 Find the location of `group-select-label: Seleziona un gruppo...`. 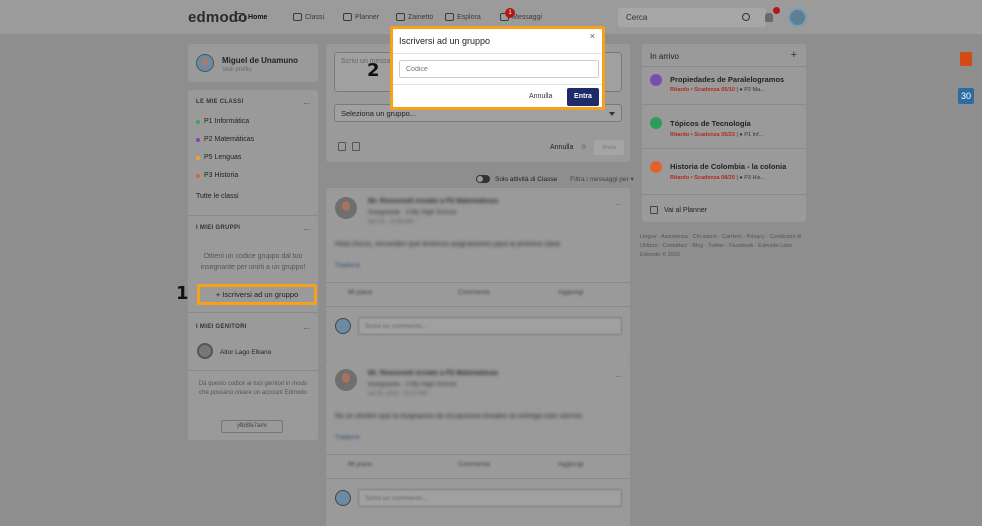

group-select-label: Seleziona un gruppo... is located at coordinates (379, 113).